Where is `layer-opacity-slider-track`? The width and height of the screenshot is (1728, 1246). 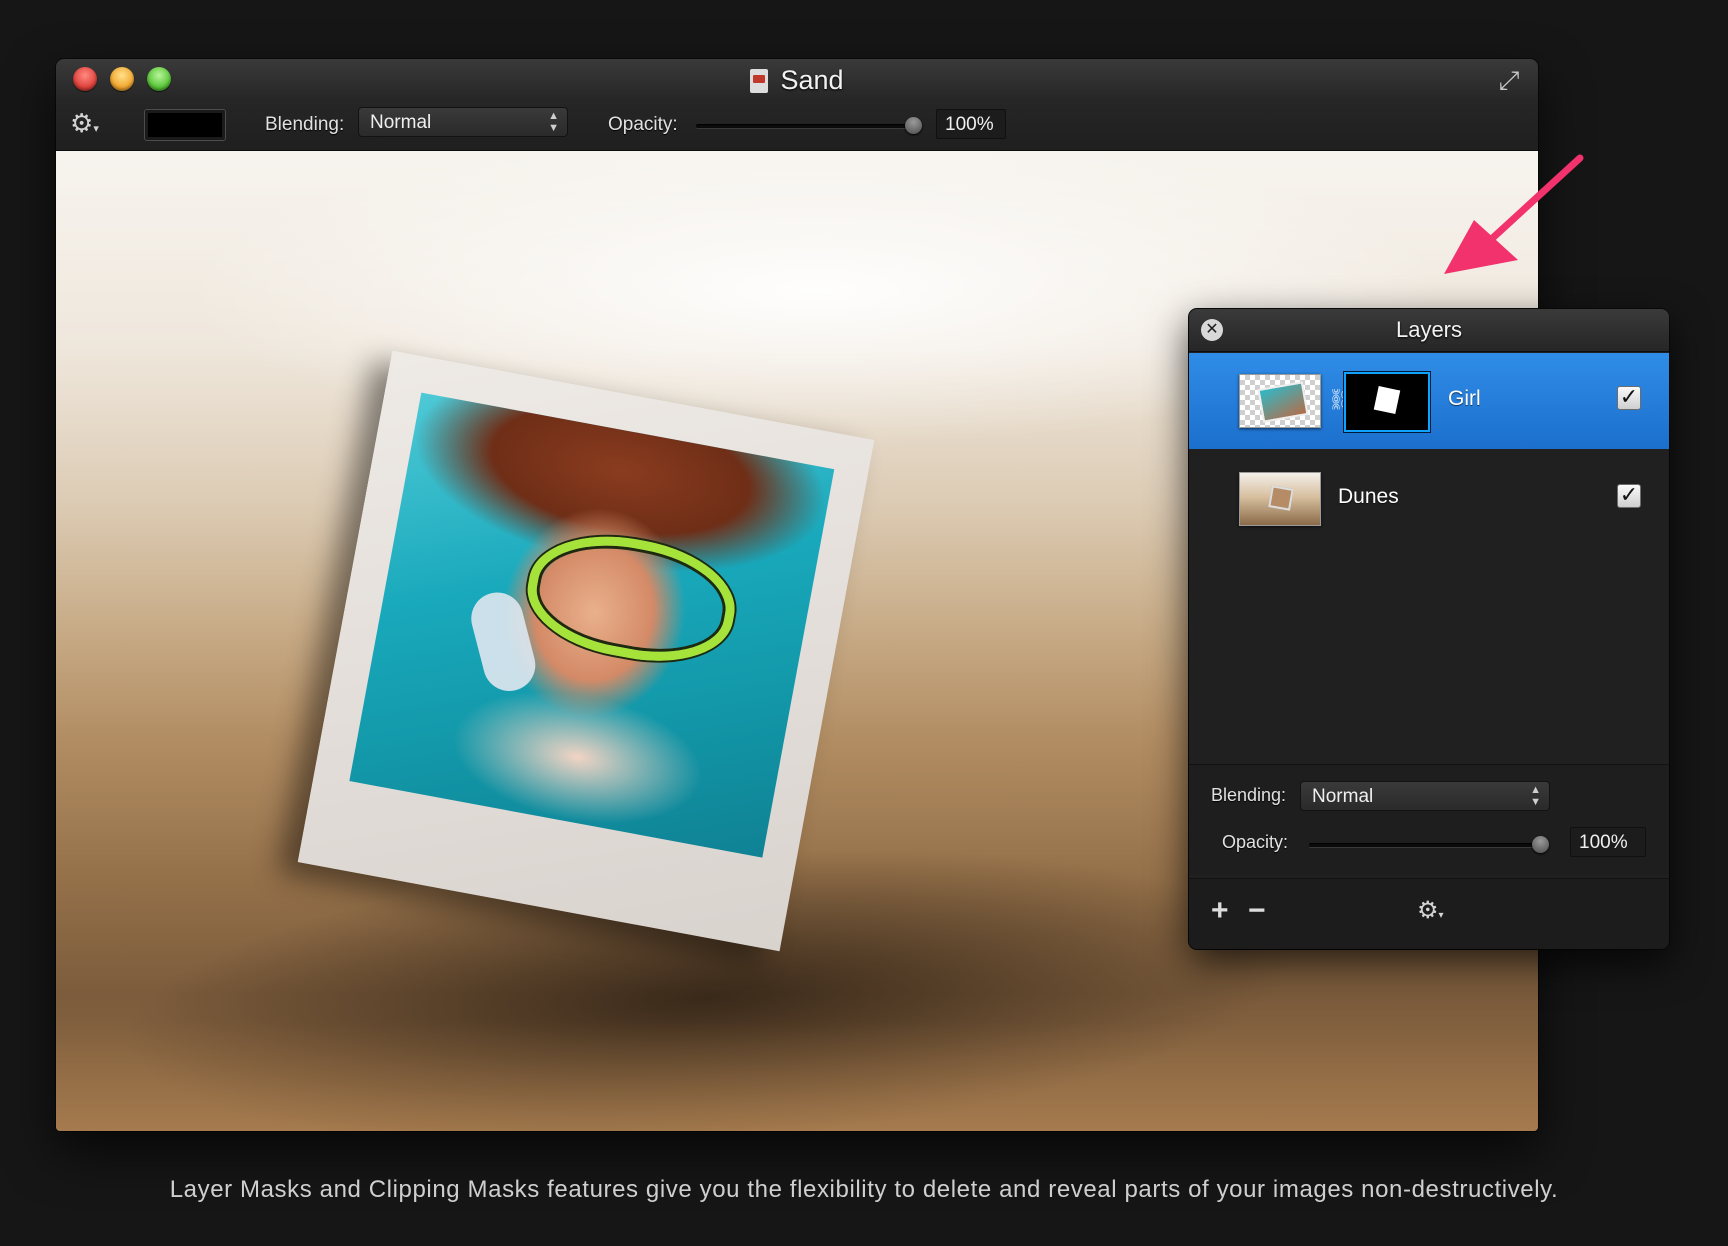 layer-opacity-slider-track is located at coordinates (1425, 845).